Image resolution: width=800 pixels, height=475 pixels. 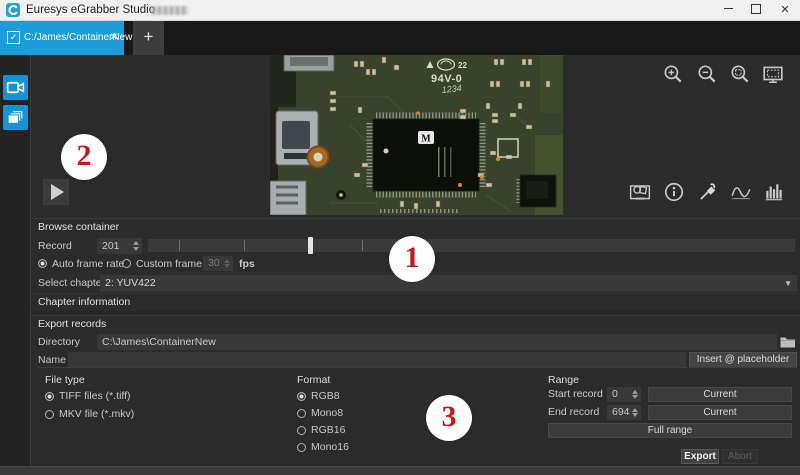 What do you see at coordinates (670, 430) in the screenshot?
I see `full-range-button: Full range` at bounding box center [670, 430].